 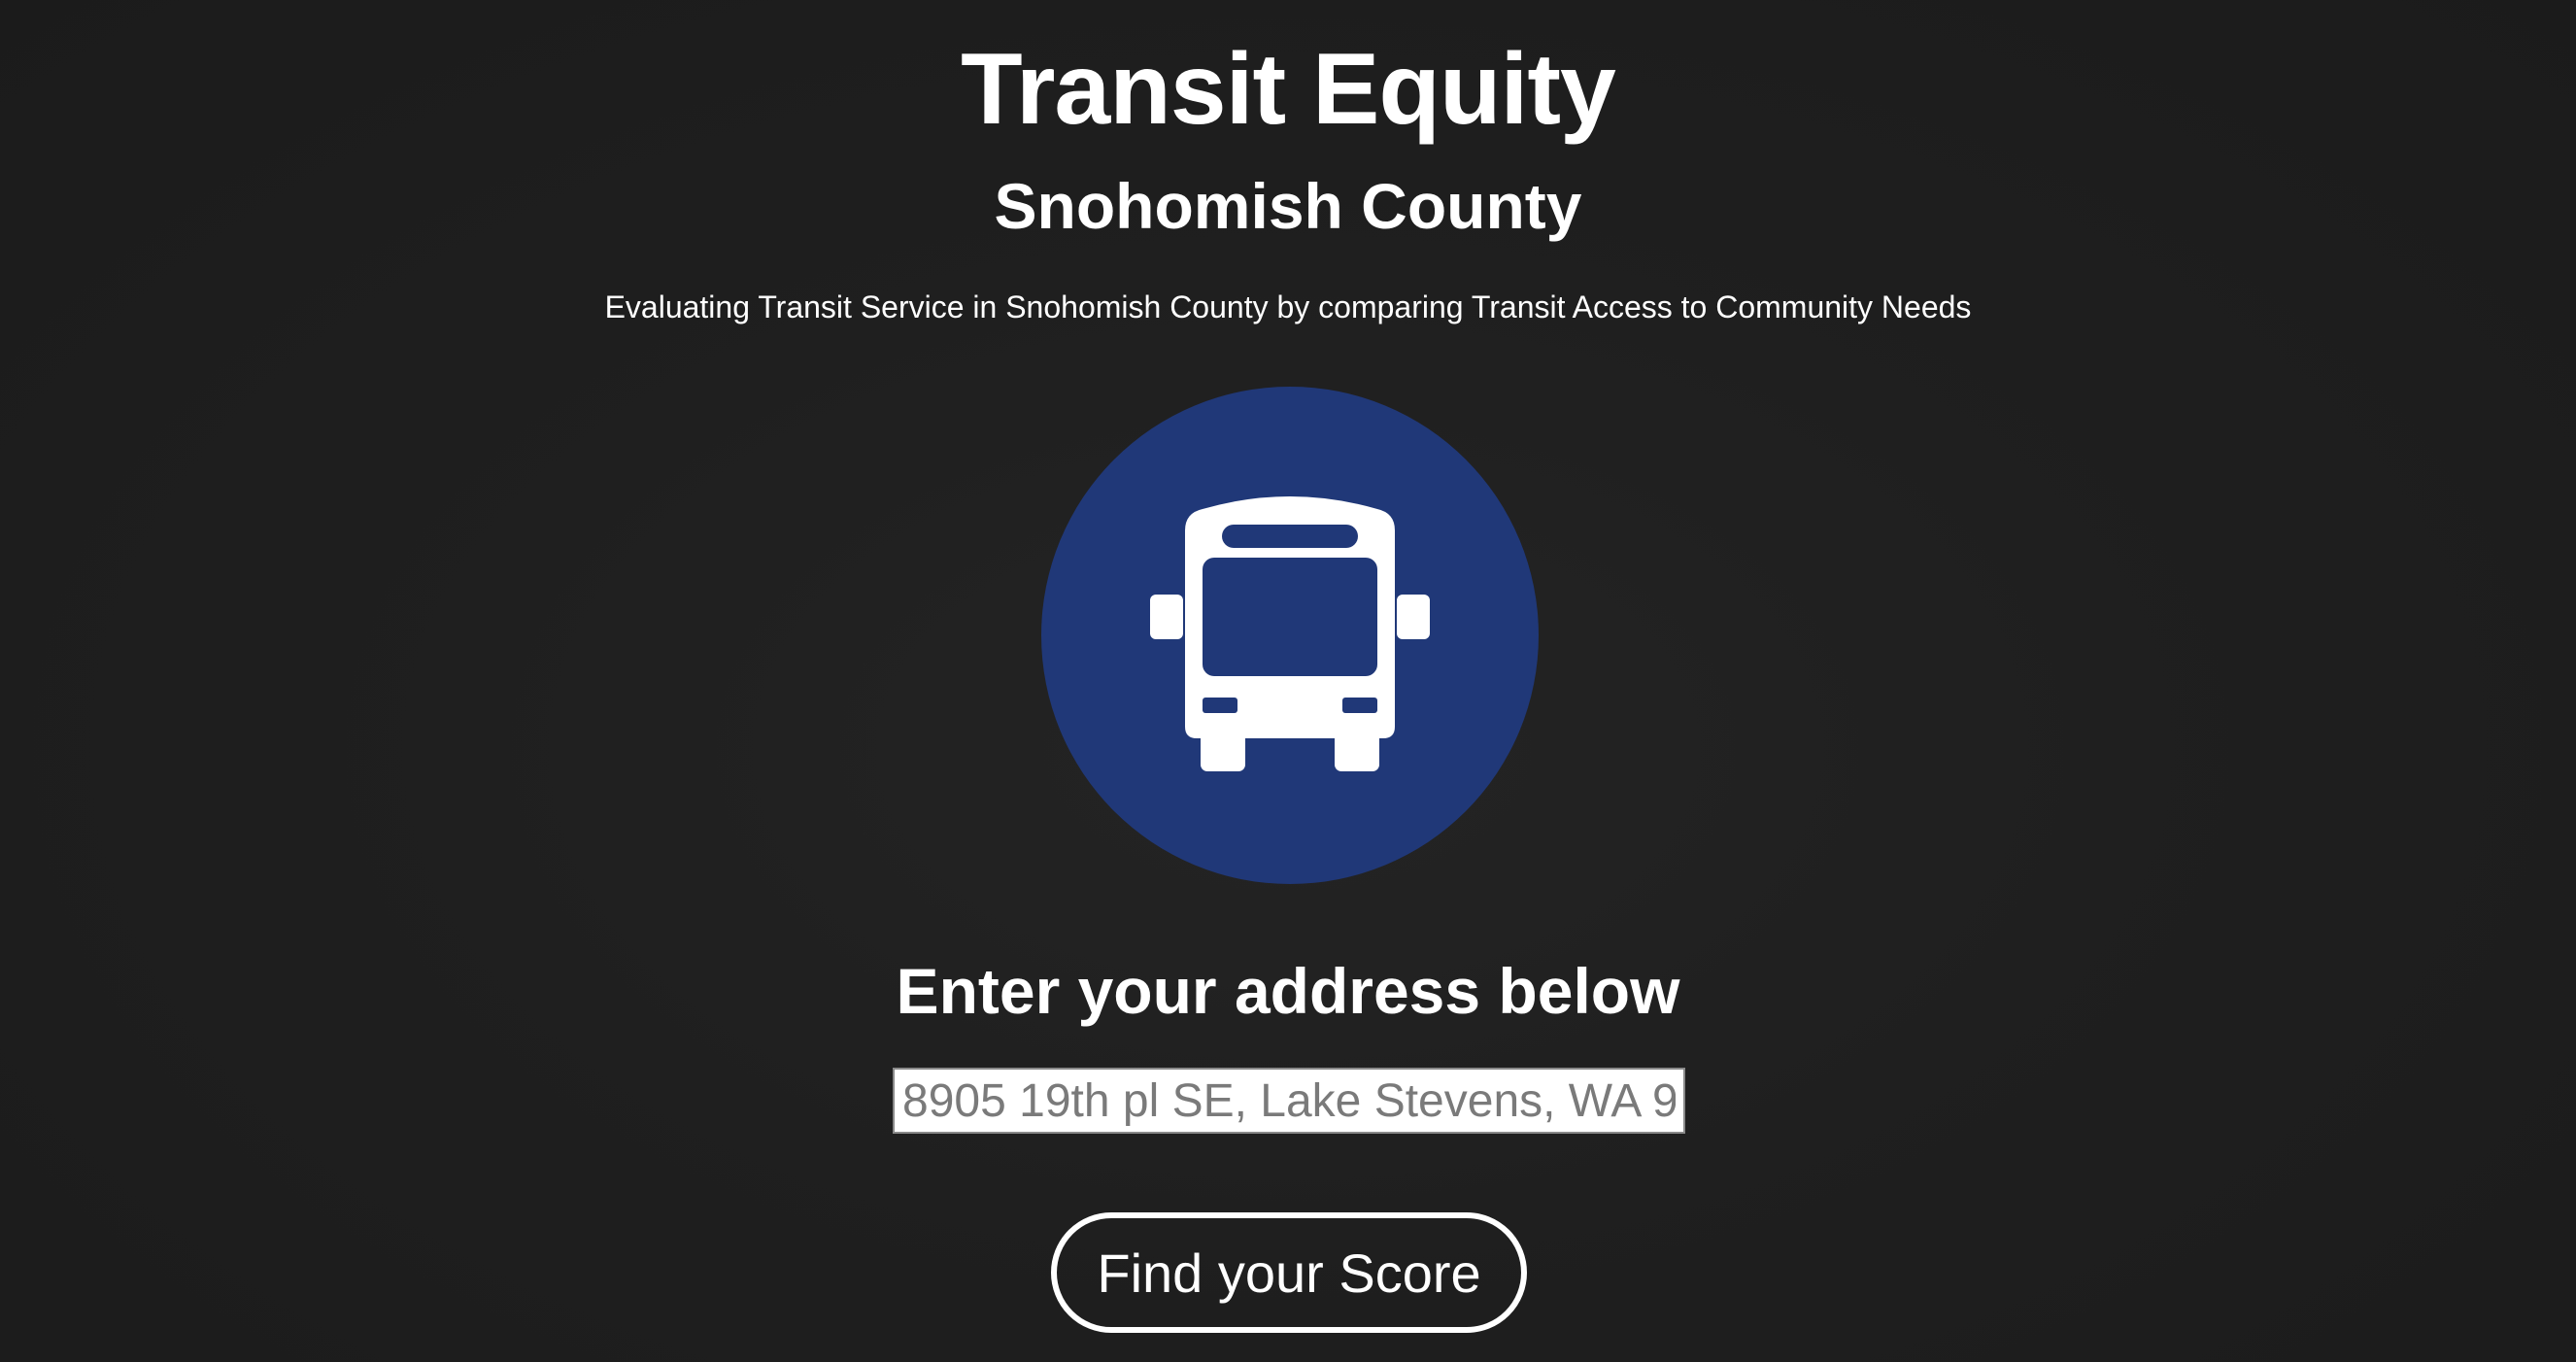 What do you see at coordinates (1288, 89) in the screenshot?
I see `page-title: Transit Equity` at bounding box center [1288, 89].